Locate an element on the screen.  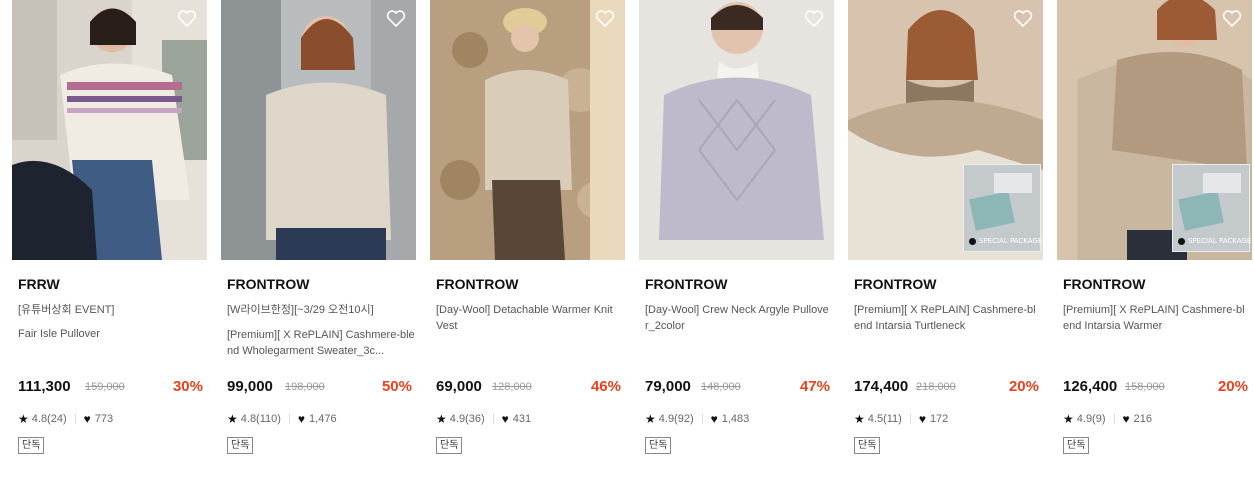
review-meta: ★ 4.9(92) ♥ 1,483 is located at coordinates (697, 419).